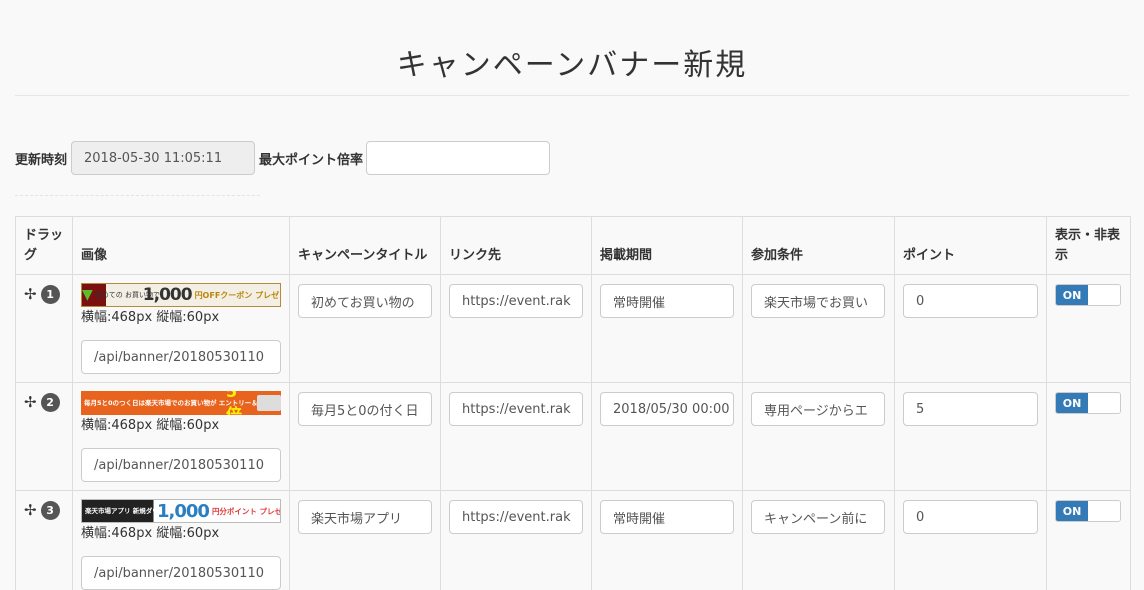  Describe the element at coordinates (818, 301) in the screenshot. I see `condition-input: 楽天市場でお買い` at that location.